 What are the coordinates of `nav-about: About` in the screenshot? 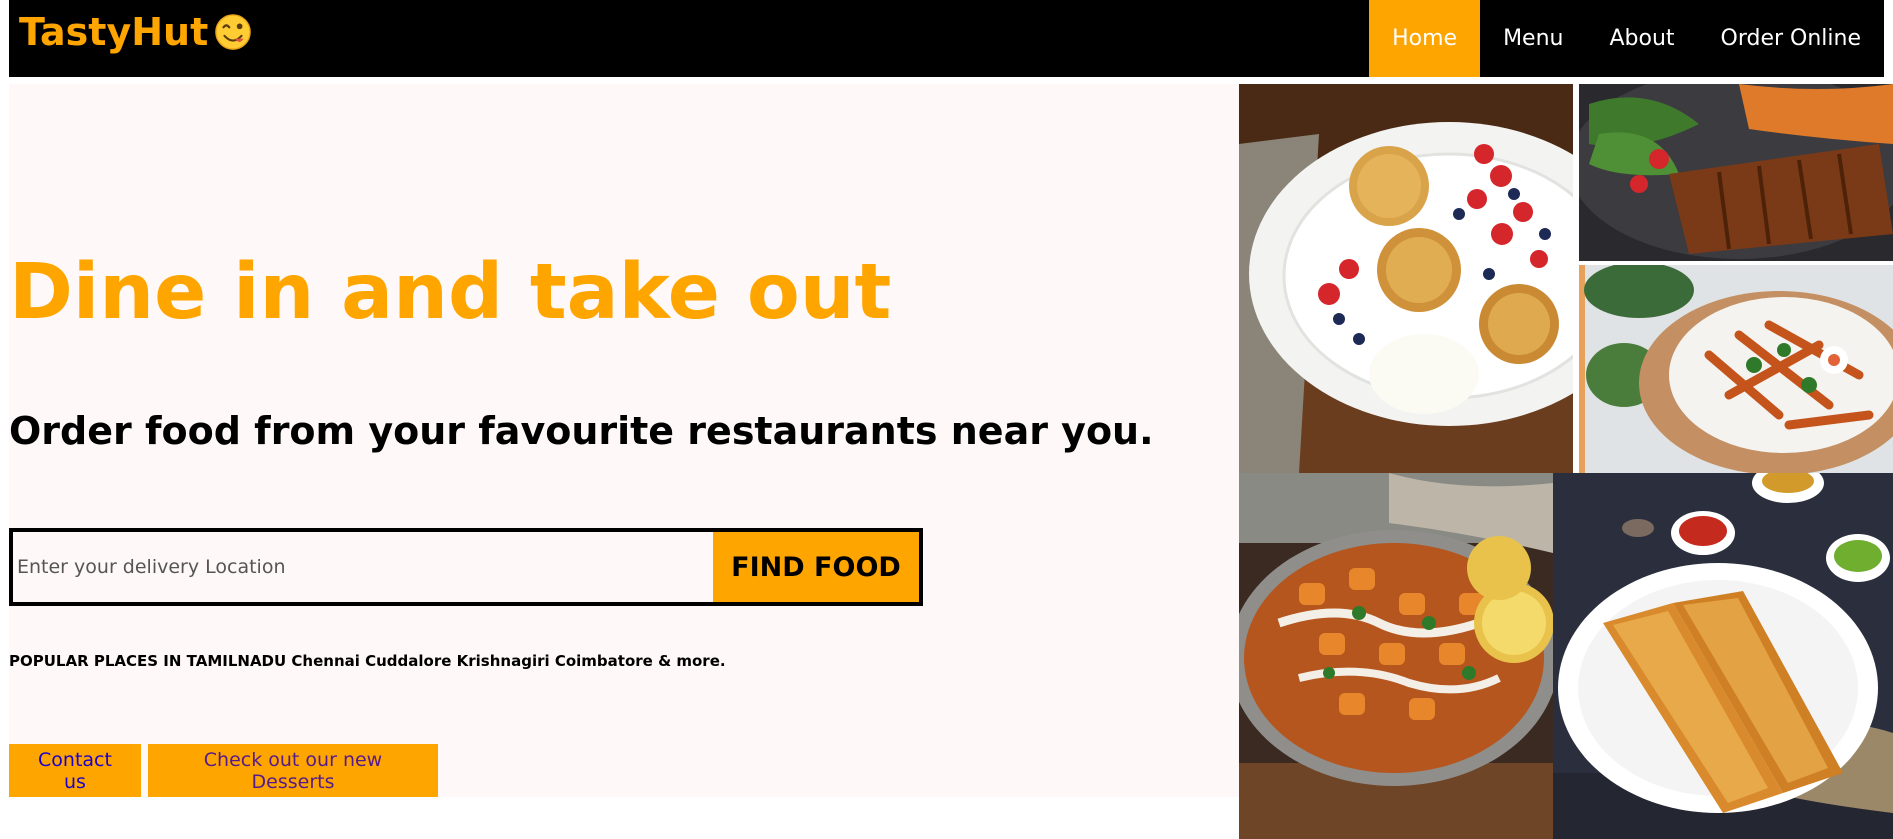 It's located at (1641, 38).